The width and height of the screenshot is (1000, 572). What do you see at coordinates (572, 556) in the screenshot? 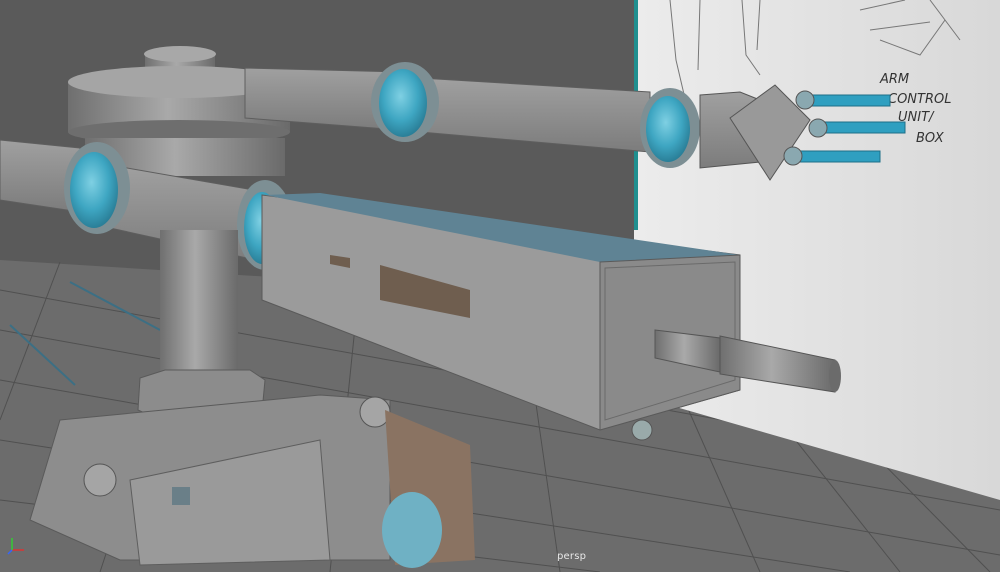
I see `camera-label: persp` at bounding box center [572, 556].